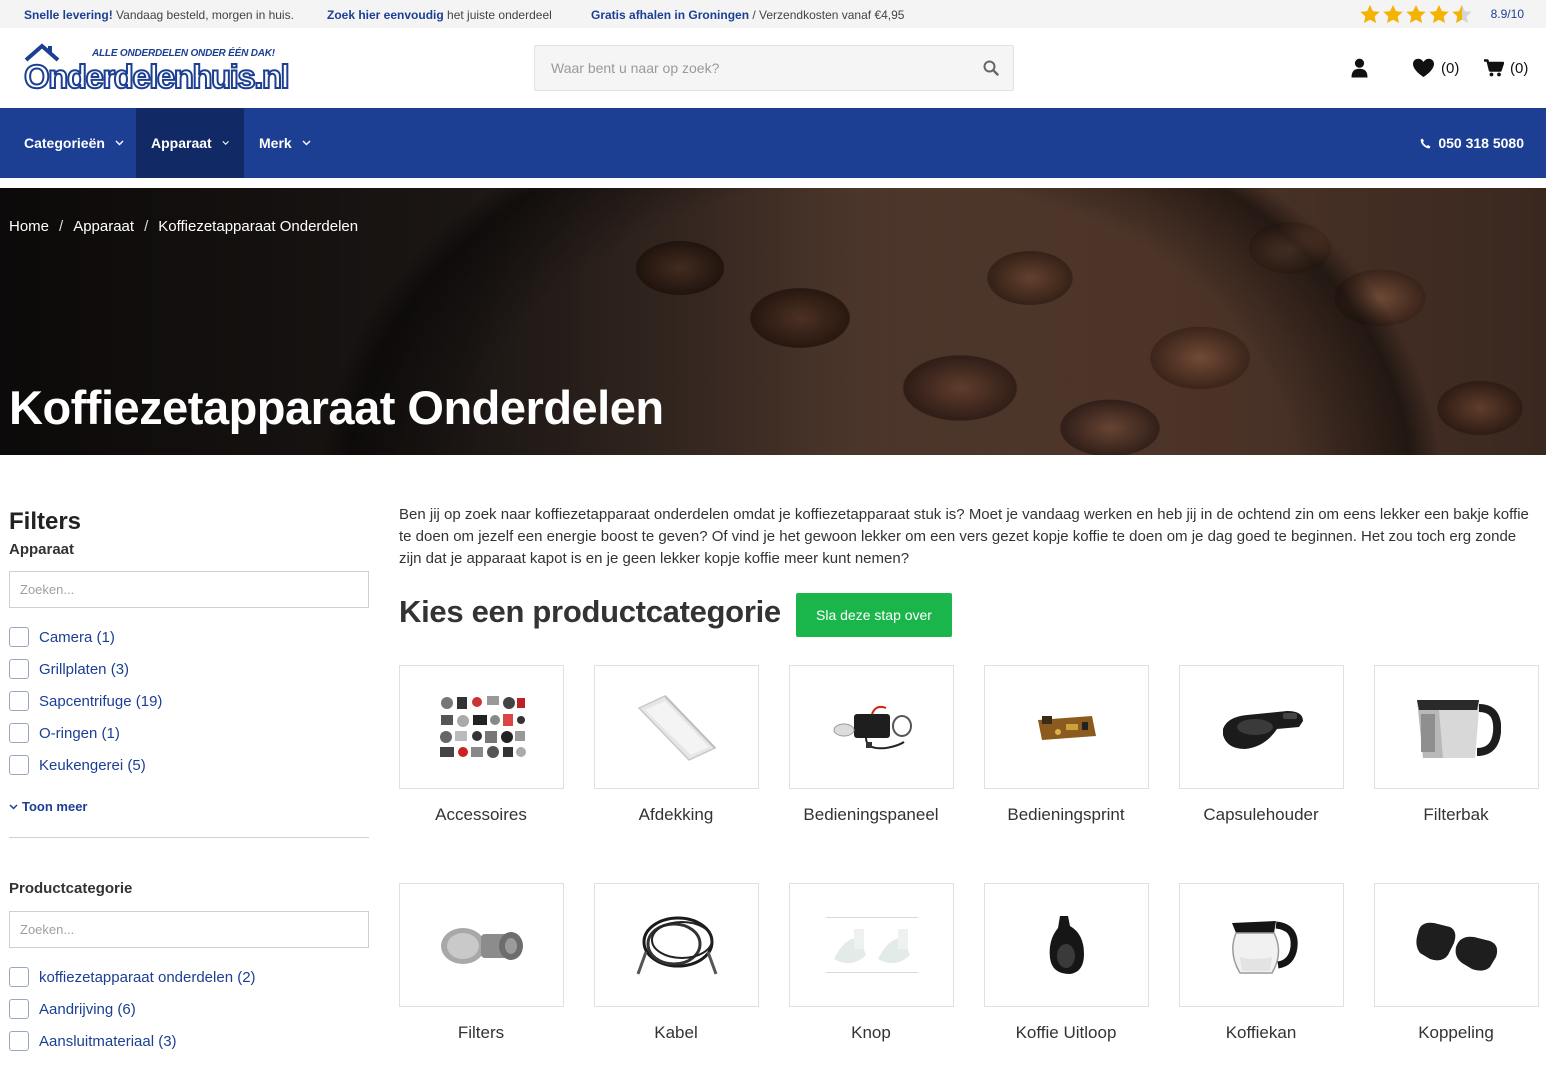 The width and height of the screenshot is (1546, 1067). I want to click on rating-stars, so click(1416, 14).